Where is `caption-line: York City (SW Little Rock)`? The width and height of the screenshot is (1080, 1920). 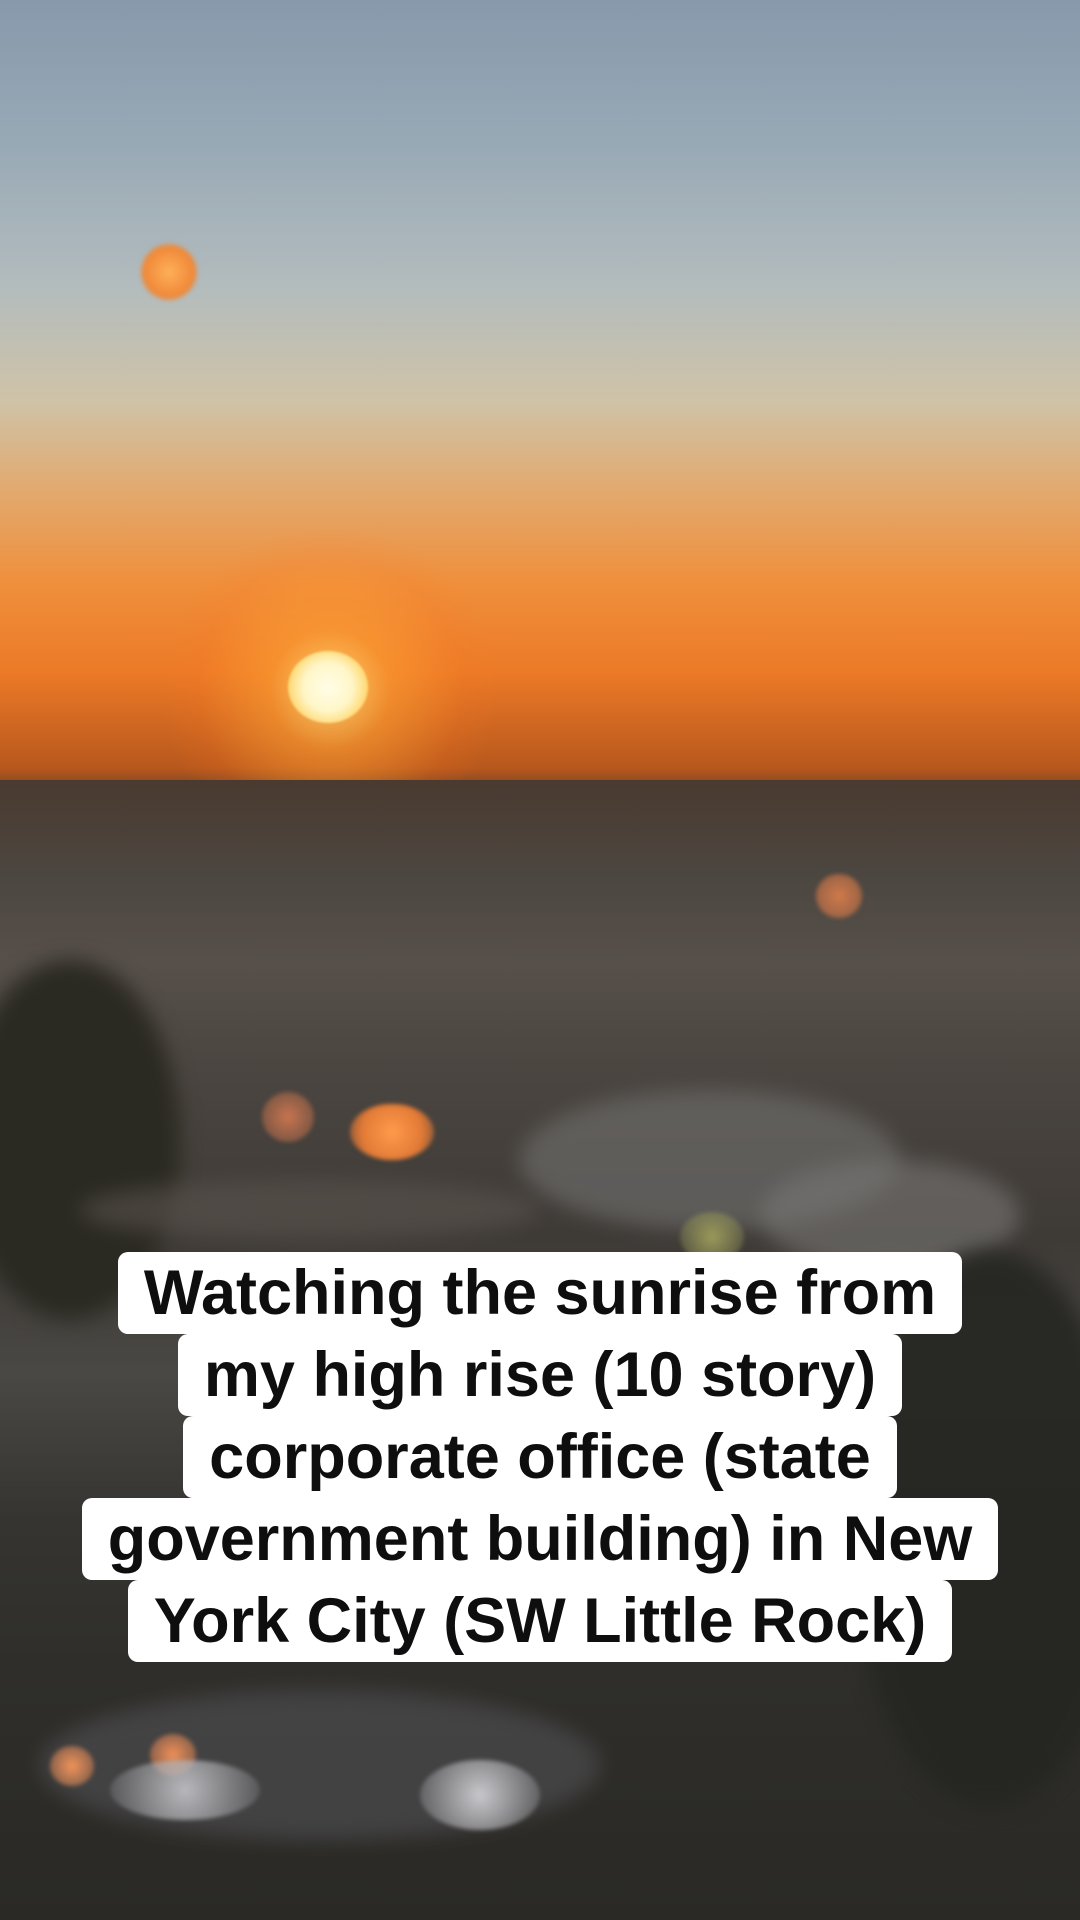
caption-line: York City (SW Little Rock) is located at coordinates (540, 1621).